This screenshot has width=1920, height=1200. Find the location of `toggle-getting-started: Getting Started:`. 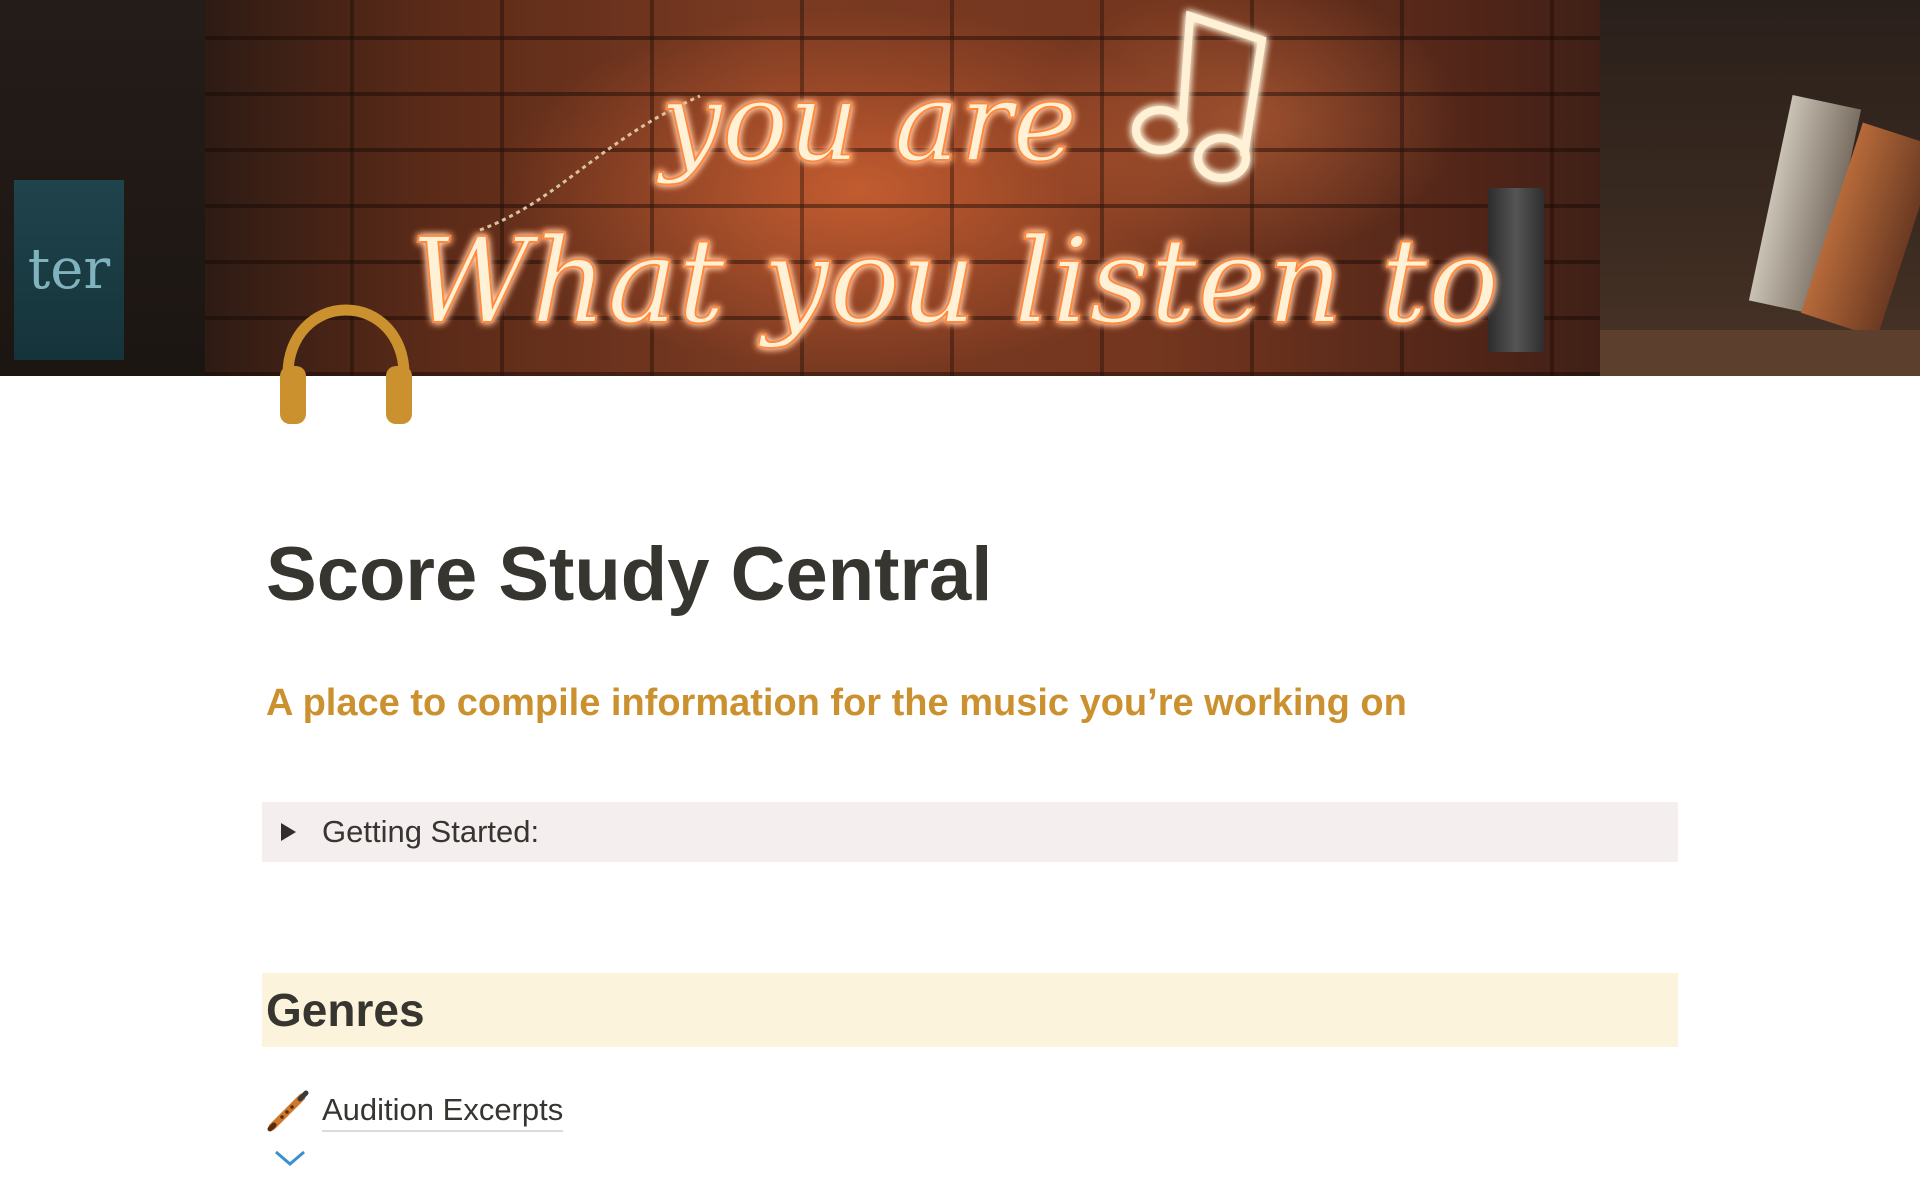

toggle-getting-started: Getting Started: is located at coordinates (970, 832).